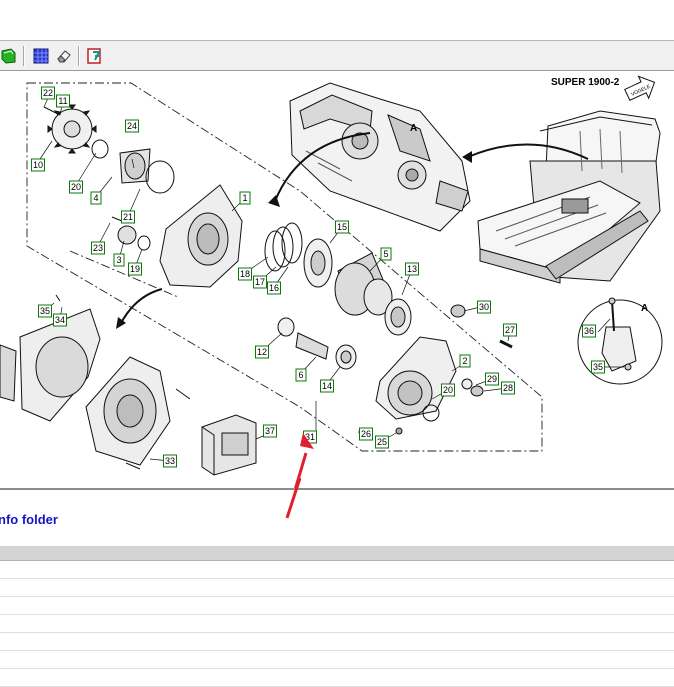 Image resolution: width=674 pixels, height=687 pixels. Describe the element at coordinates (64, 56) in the screenshot. I see `eraser-icon` at that location.